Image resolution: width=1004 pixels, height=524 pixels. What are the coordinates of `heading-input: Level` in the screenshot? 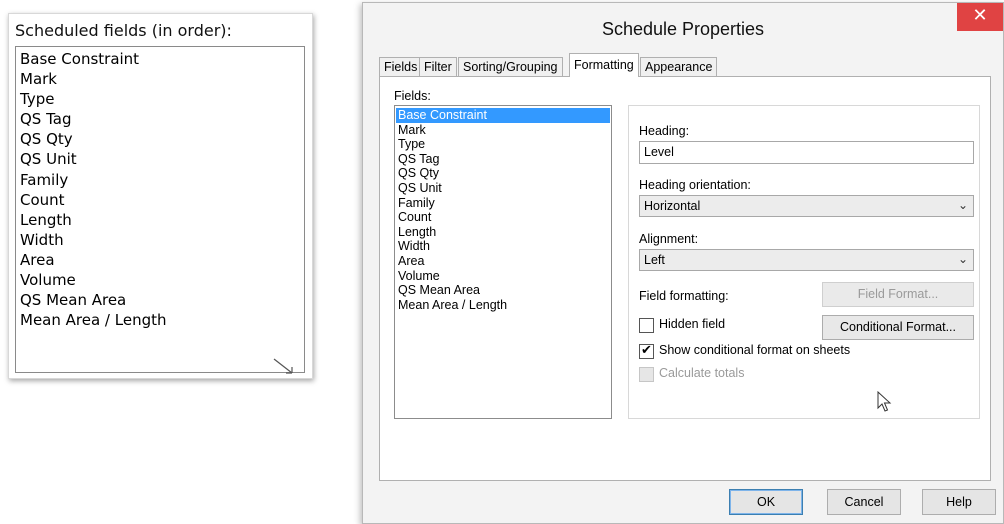 It's located at (806, 152).